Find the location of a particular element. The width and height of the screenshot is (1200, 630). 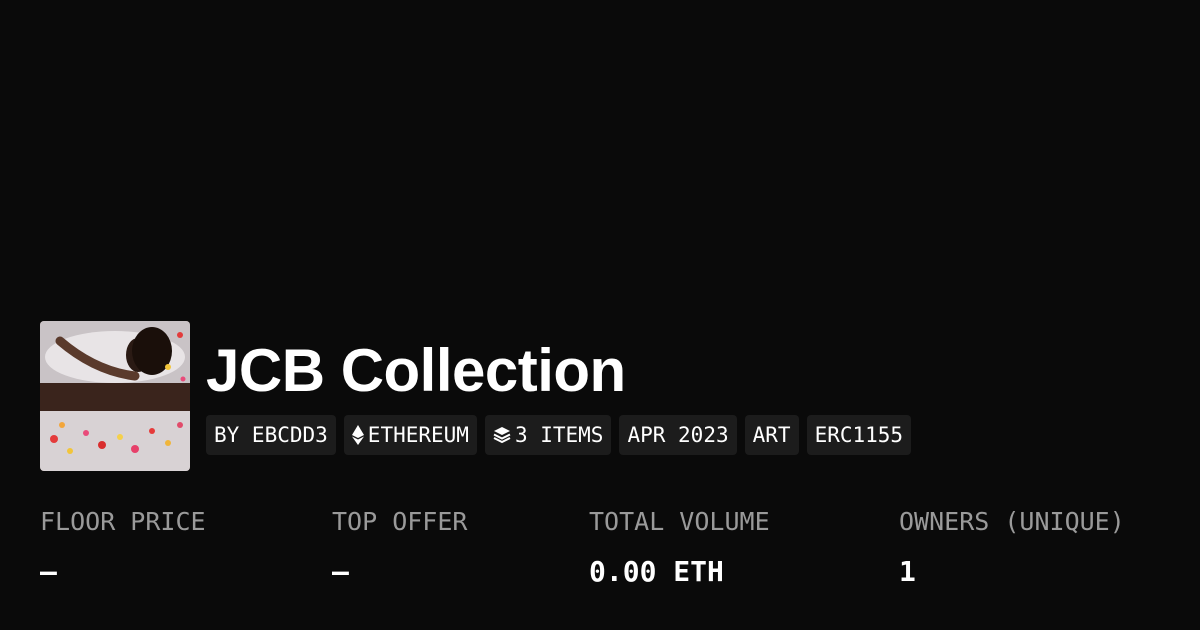

tag-creator: BY EBCDD3 is located at coordinates (271, 435).